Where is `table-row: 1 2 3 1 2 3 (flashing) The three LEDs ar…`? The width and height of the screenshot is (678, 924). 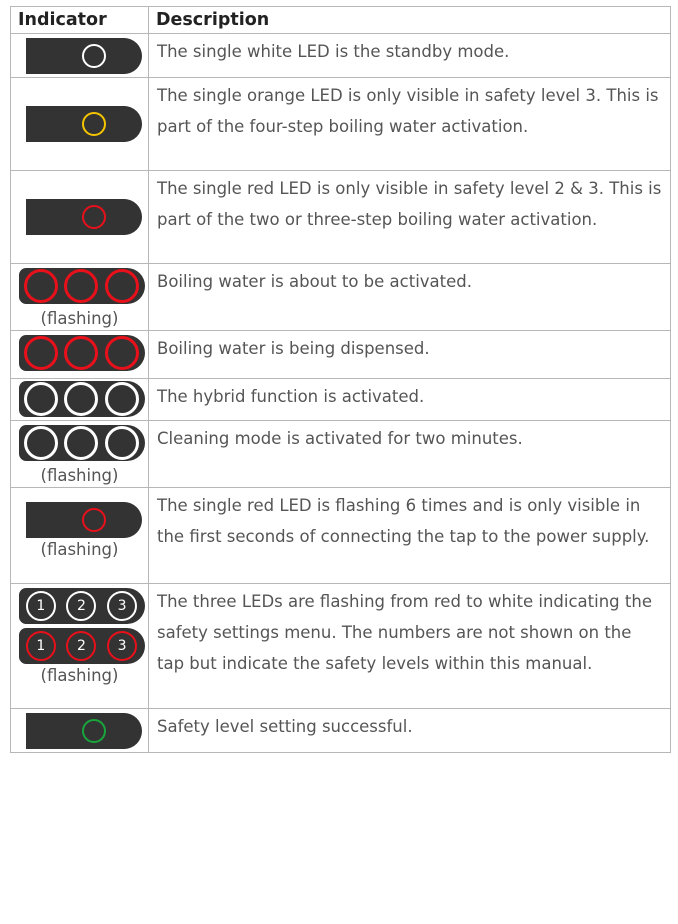 table-row: 1 2 3 1 2 3 (flashing) The three LEDs ar… is located at coordinates (340, 646).